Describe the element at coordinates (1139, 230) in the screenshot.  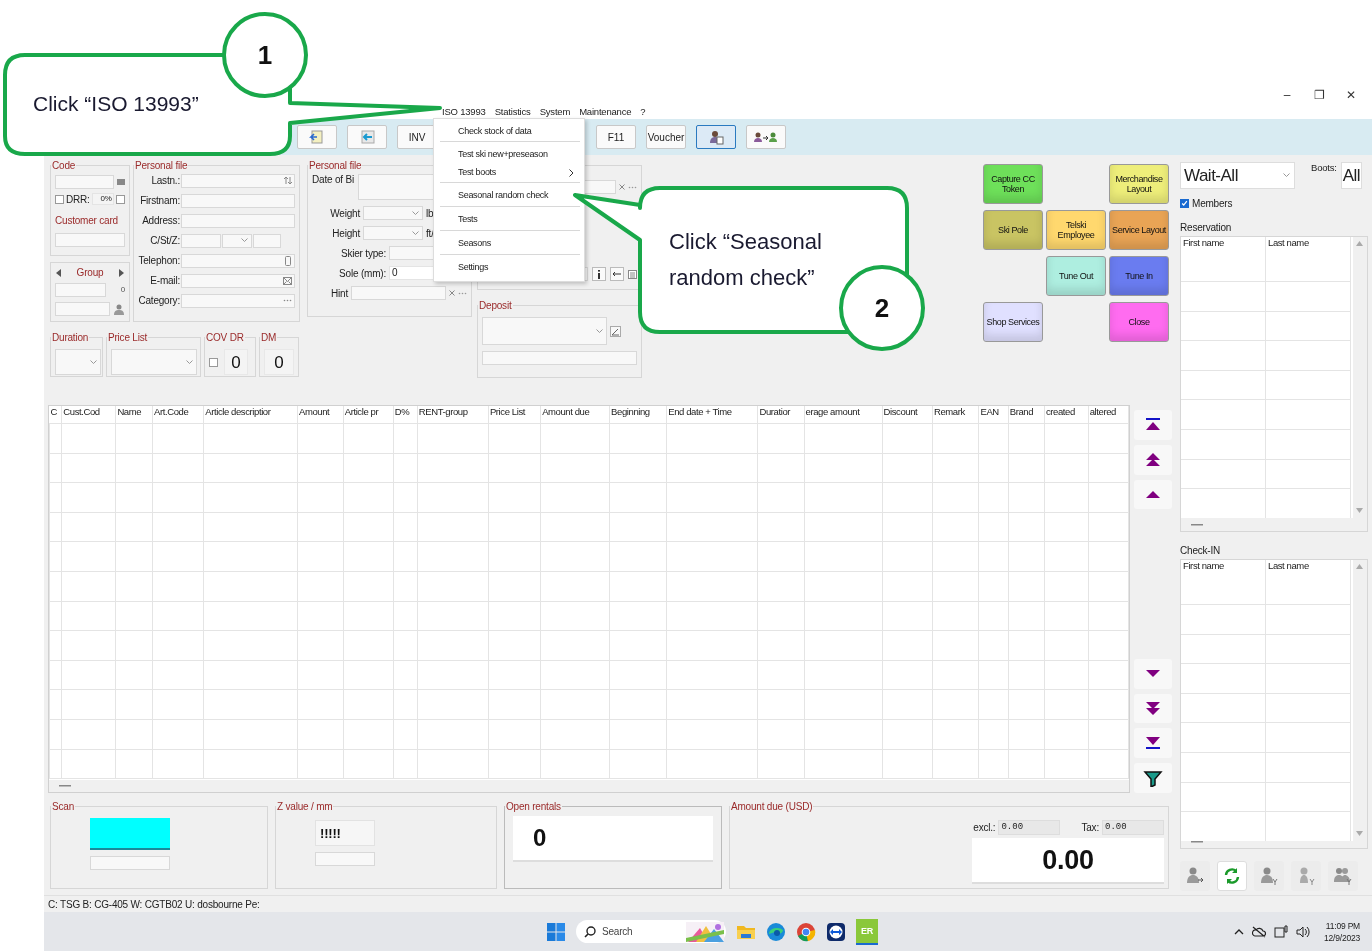
I see `action-button: Service Layout` at that location.